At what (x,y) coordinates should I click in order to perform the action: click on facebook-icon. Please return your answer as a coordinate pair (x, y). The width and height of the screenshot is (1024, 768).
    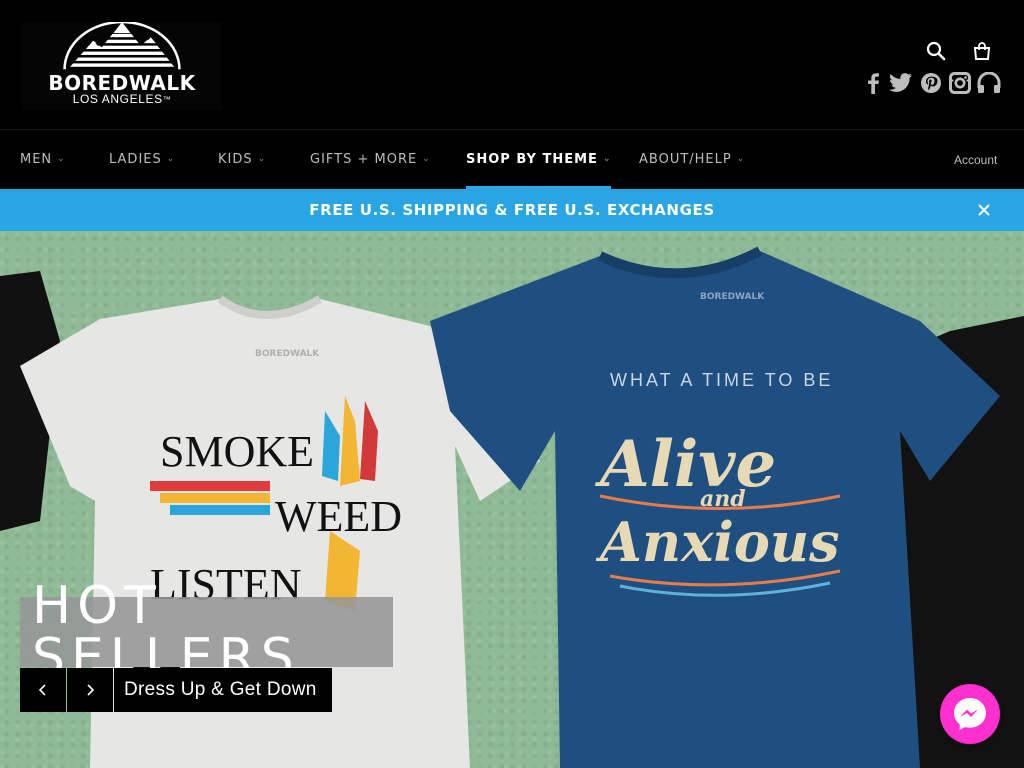
    Looking at the image, I should click on (873, 83).